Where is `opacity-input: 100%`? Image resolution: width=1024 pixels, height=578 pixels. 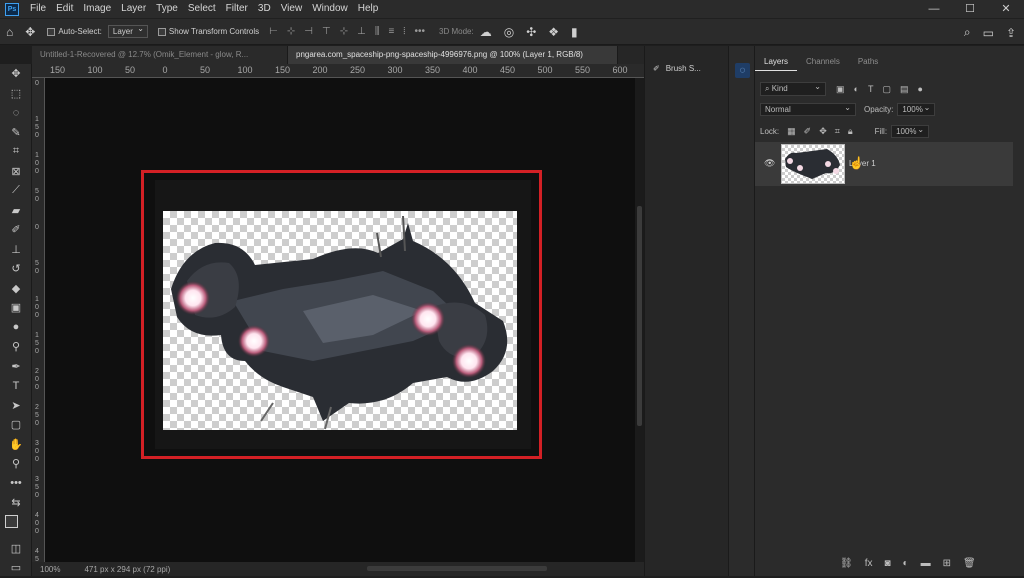 opacity-input: 100% is located at coordinates (916, 109).